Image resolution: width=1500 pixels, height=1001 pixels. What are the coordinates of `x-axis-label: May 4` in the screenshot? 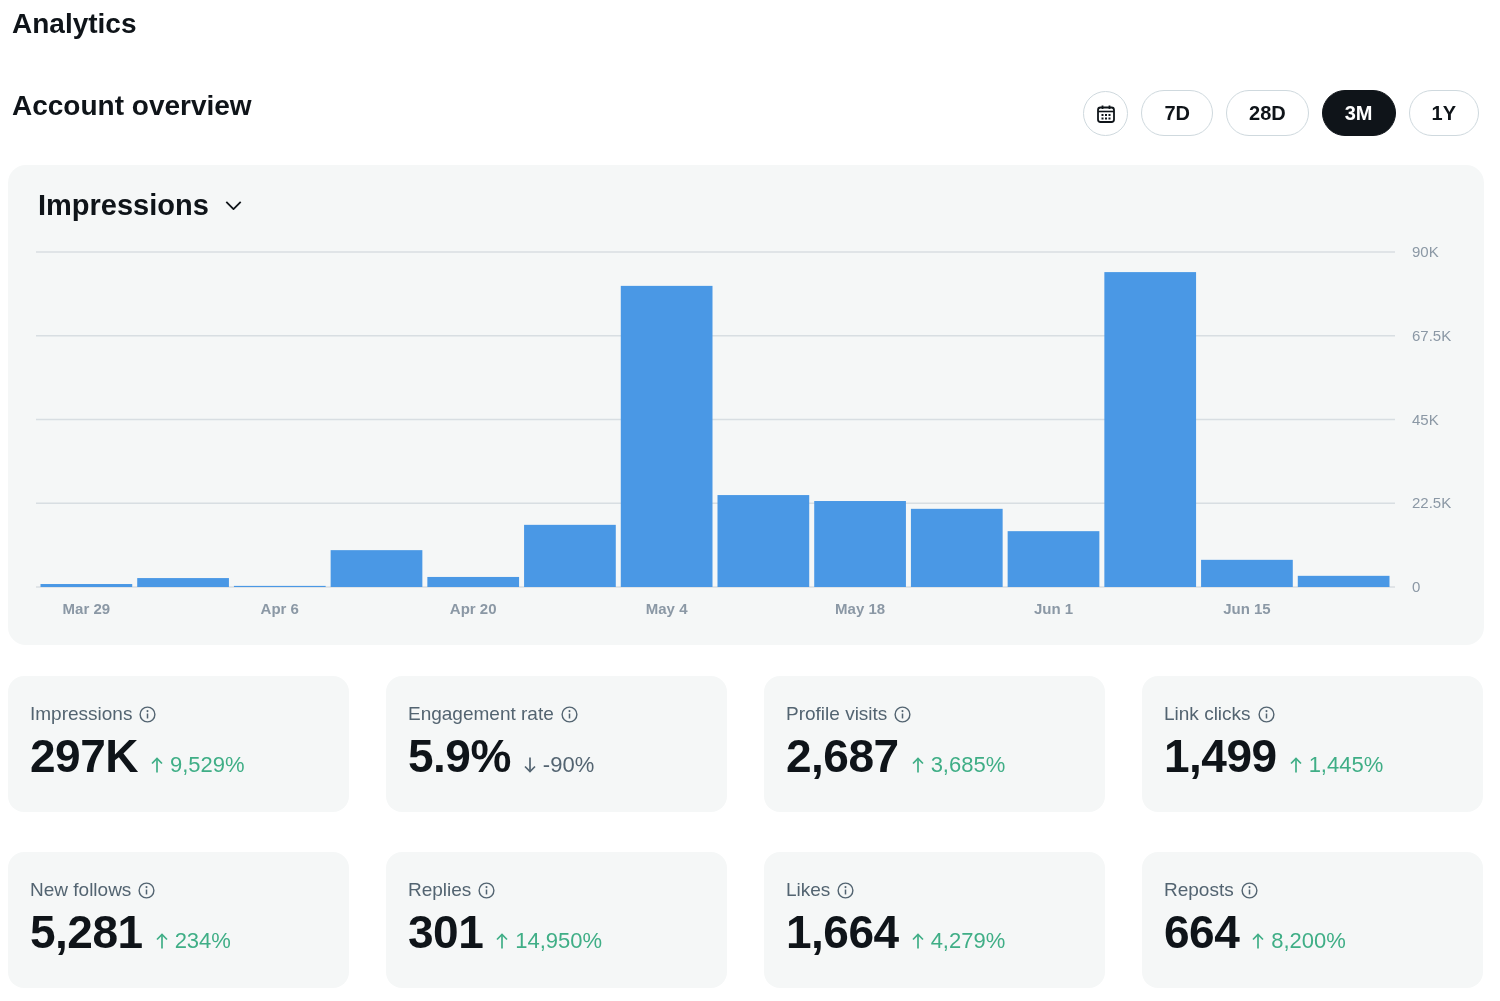 It's located at (666, 608).